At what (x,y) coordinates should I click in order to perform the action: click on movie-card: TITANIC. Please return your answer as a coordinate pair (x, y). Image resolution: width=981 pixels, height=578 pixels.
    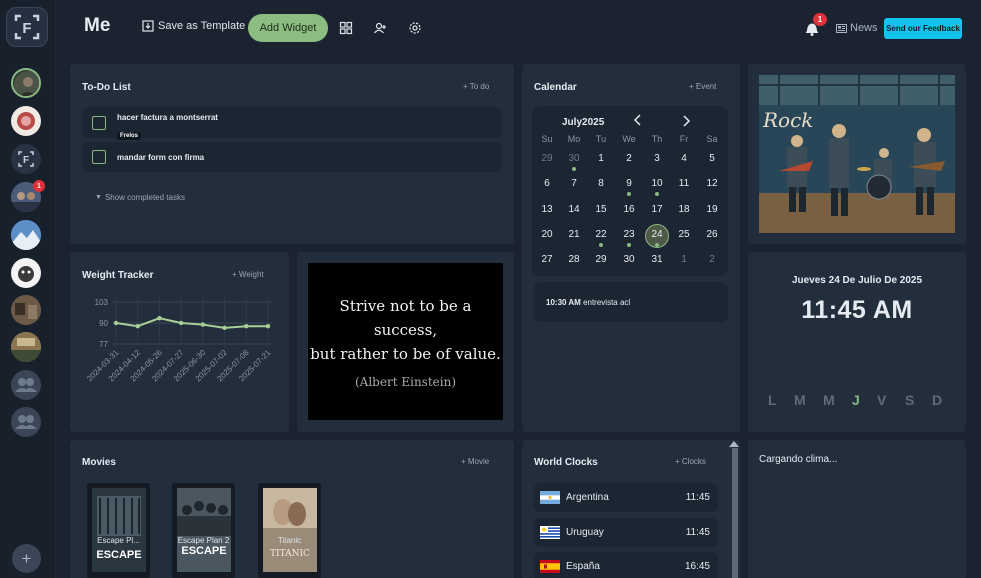
    Looking at the image, I should click on (289, 530).